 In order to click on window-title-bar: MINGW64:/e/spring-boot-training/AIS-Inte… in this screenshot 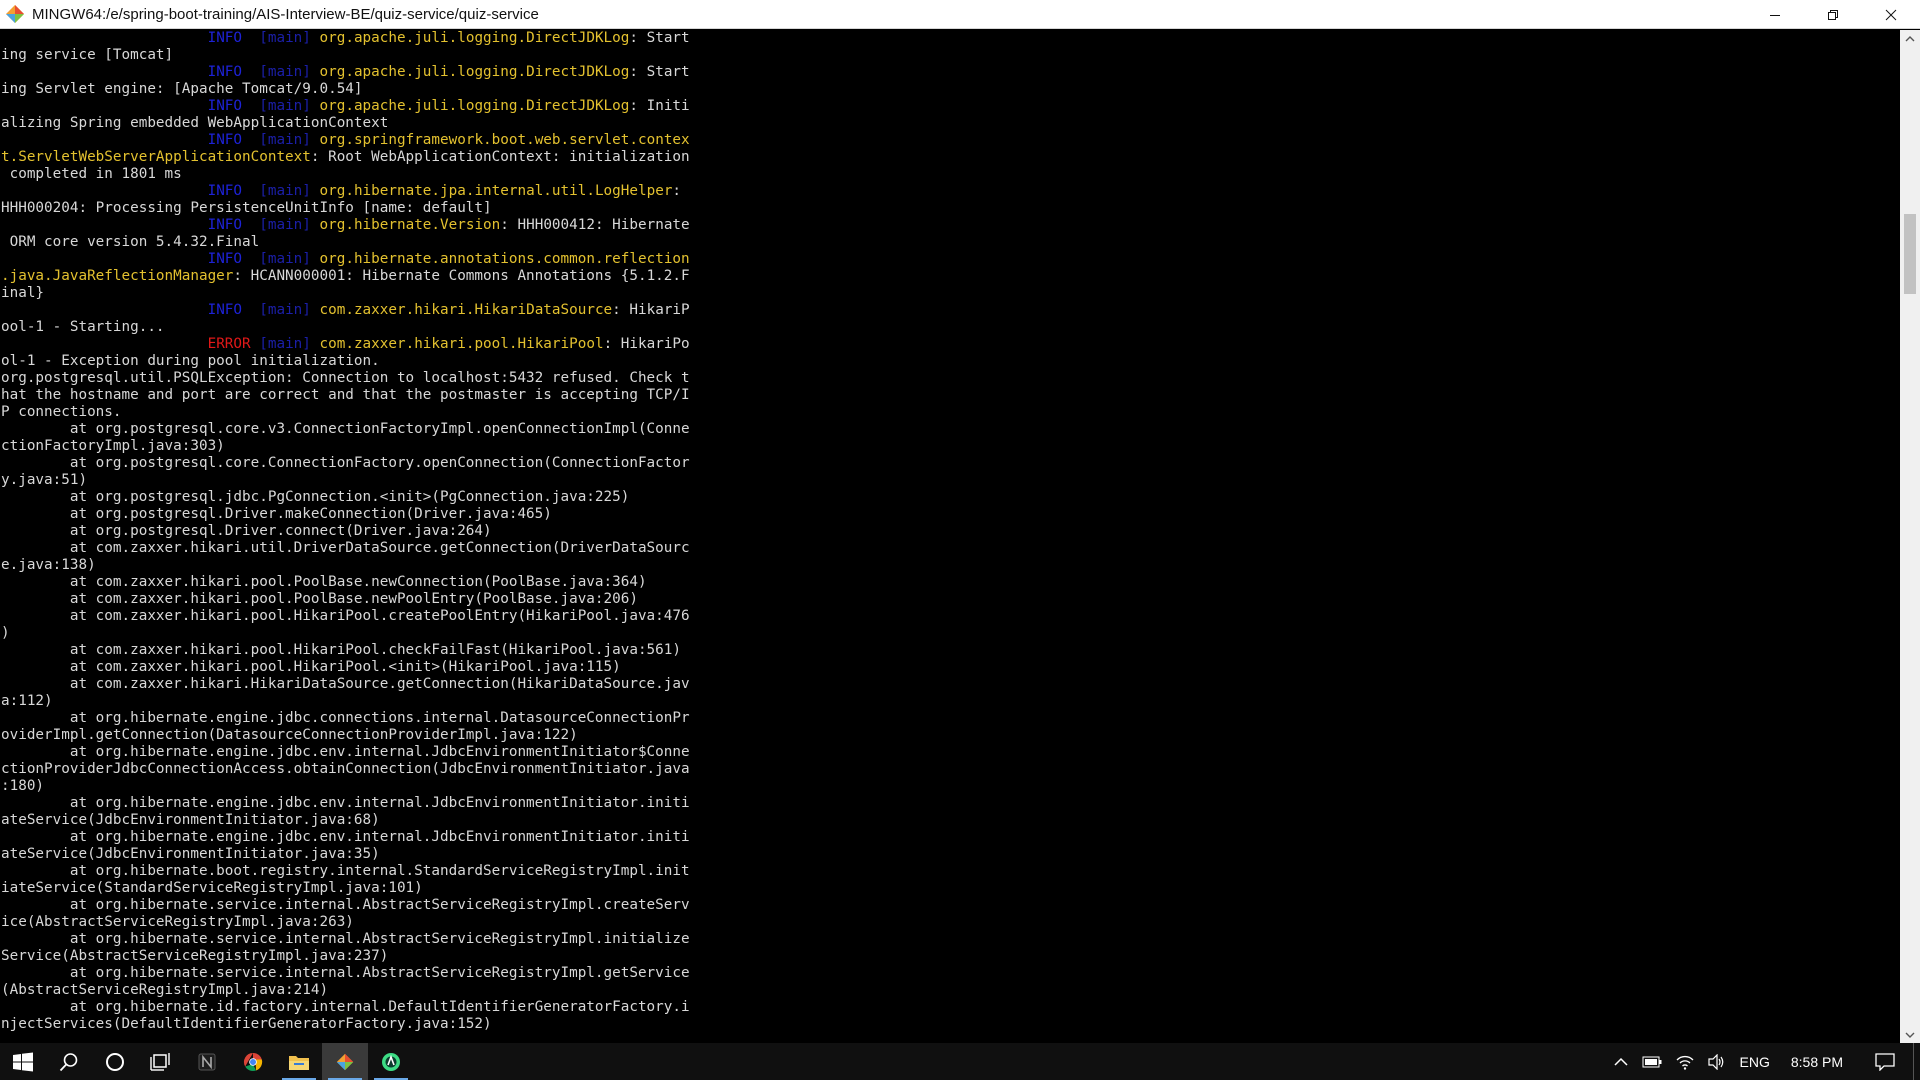, I will do `click(960, 14)`.